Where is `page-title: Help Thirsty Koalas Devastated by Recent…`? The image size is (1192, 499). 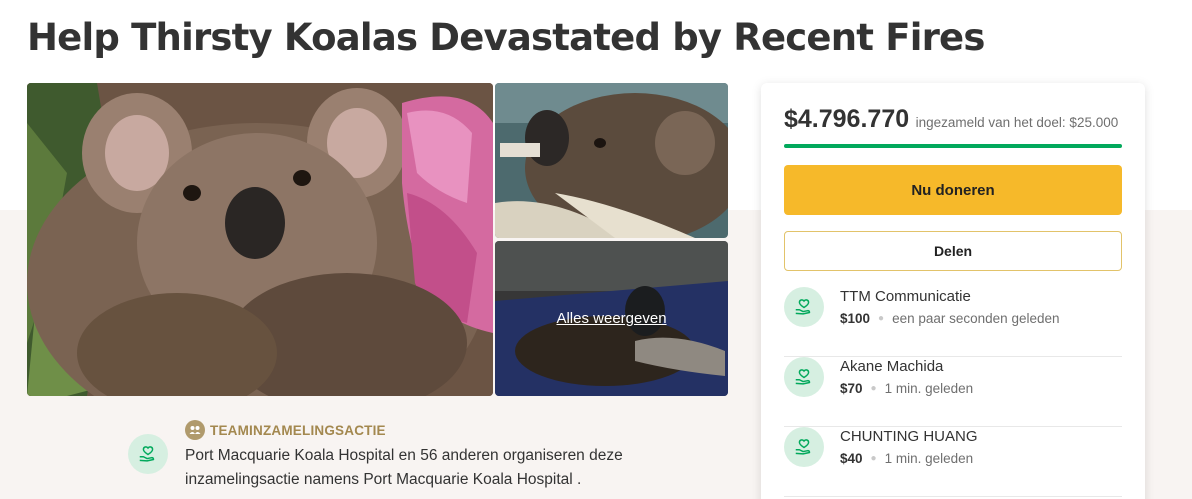 page-title: Help Thirsty Koalas Devastated by Recent… is located at coordinates (506, 37).